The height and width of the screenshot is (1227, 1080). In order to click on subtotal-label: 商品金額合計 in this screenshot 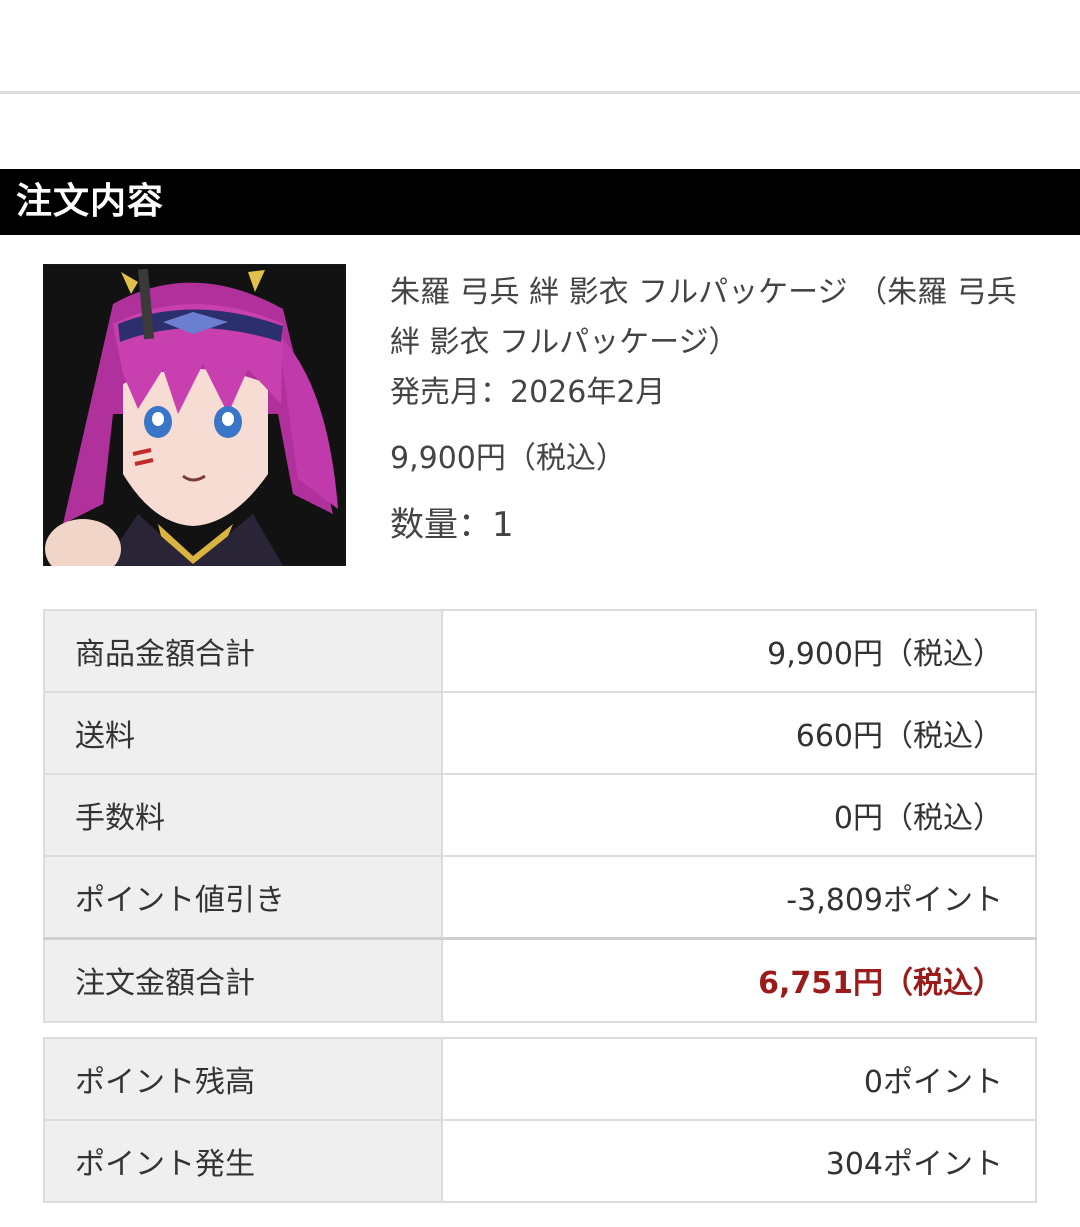, I will do `click(243, 651)`.